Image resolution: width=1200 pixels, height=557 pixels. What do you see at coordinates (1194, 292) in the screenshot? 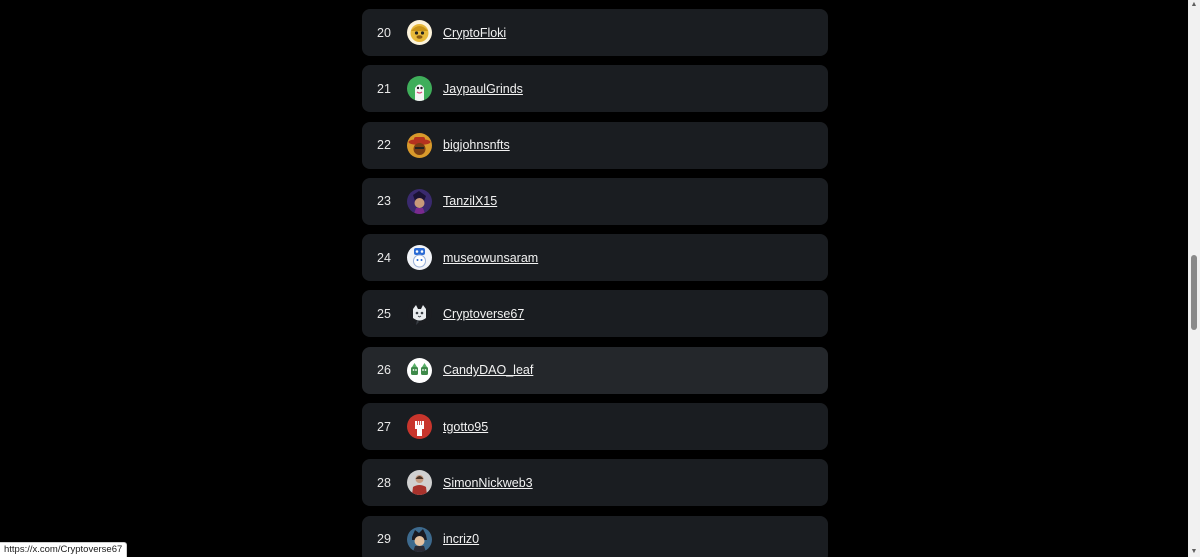
I see `scrollbar-thumb` at bounding box center [1194, 292].